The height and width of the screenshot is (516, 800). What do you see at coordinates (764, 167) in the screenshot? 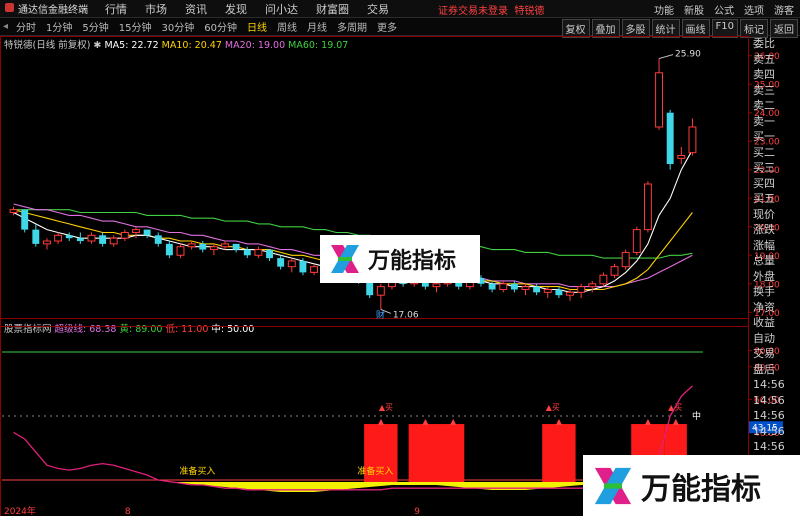
I see `side-panel-item: 买三` at bounding box center [764, 167].